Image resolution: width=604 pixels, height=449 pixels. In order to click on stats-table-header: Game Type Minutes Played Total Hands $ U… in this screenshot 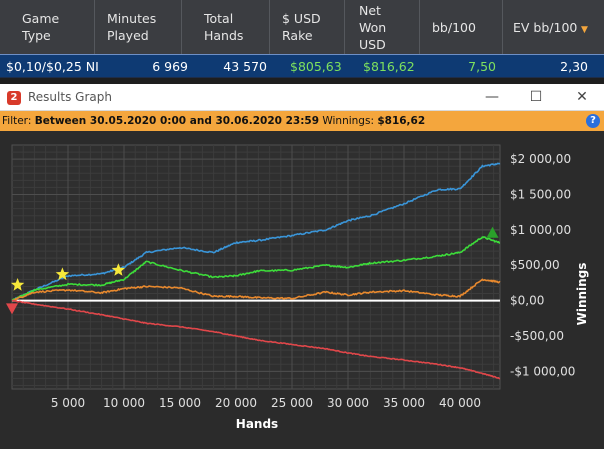, I will do `click(302, 27)`.